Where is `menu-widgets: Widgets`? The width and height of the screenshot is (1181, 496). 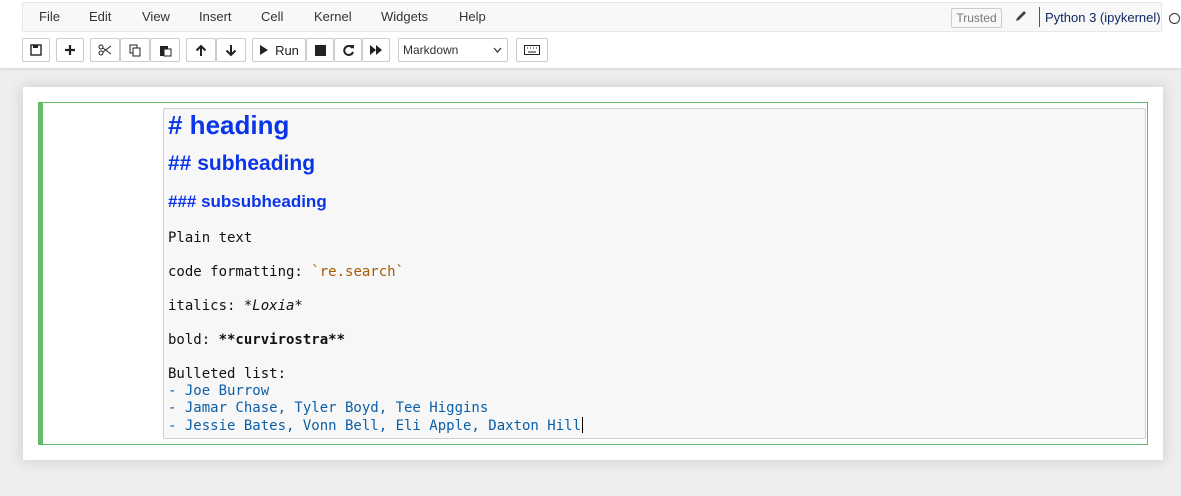 menu-widgets: Widgets is located at coordinates (404, 16).